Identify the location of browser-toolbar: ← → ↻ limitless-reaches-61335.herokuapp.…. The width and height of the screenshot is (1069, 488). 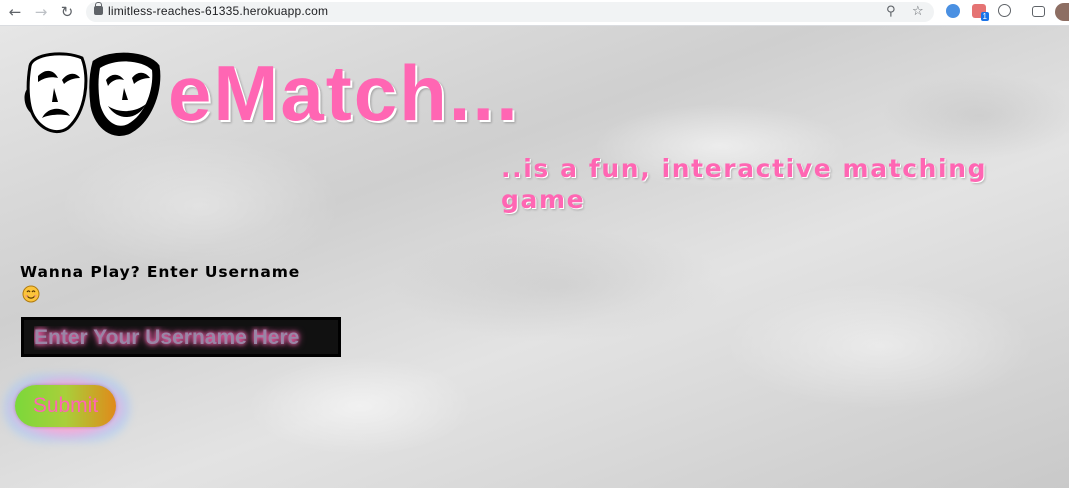
(534, 13).